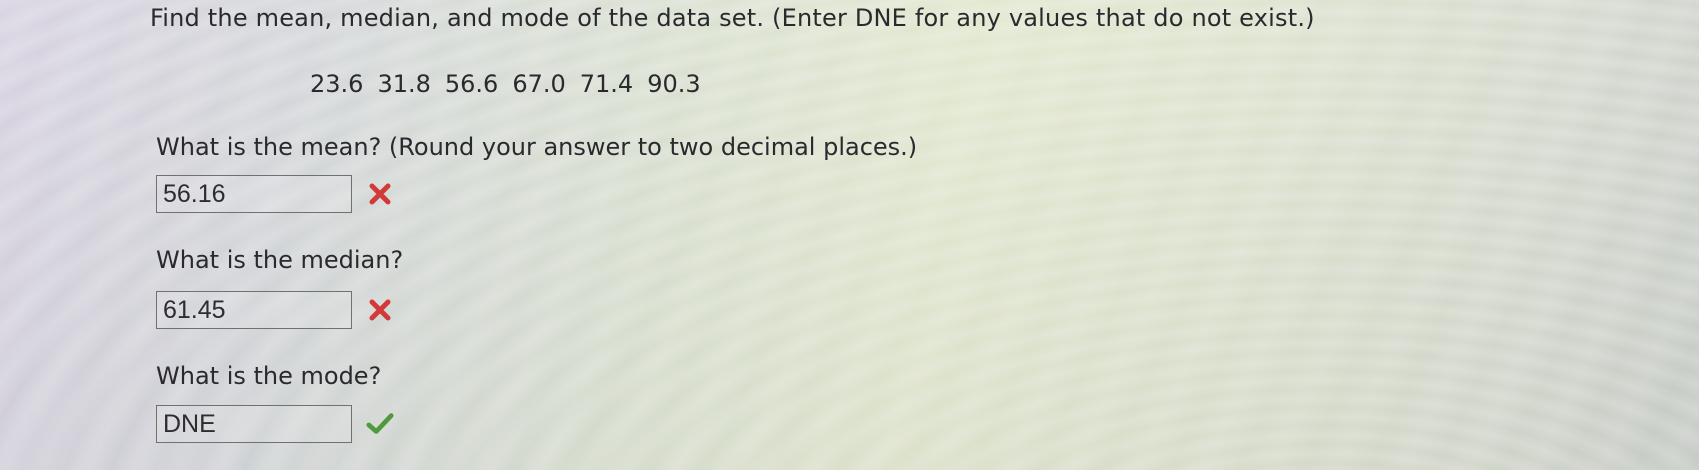  Describe the element at coordinates (674, 84) in the screenshot. I see `data-value: 90.3` at that location.